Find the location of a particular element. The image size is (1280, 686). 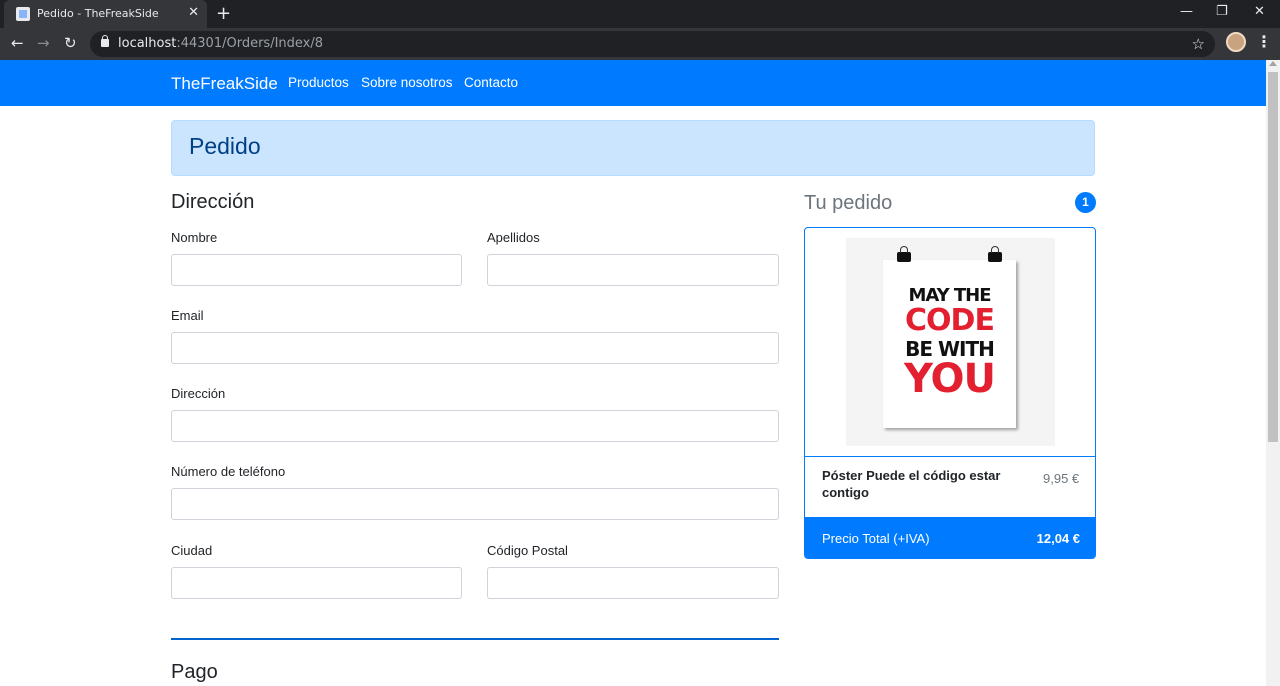

apellidos-label: Apellidos is located at coordinates (513, 237).